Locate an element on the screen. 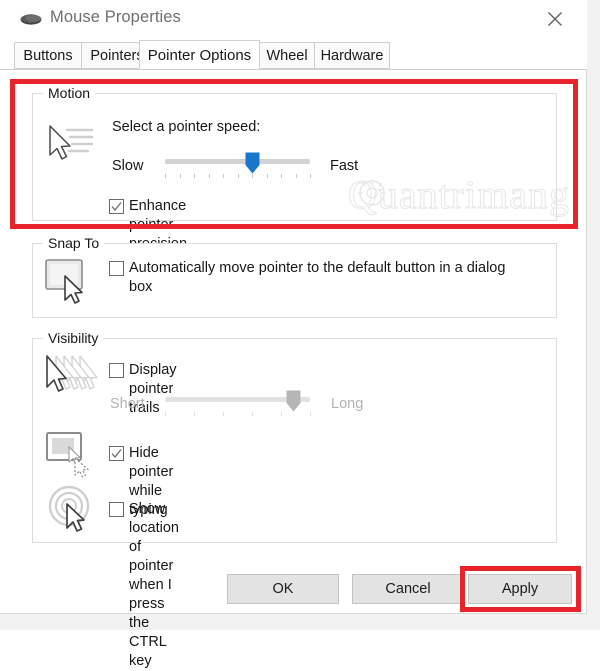 The width and height of the screenshot is (600, 671). display-trails-checkbox is located at coordinates (116, 370).